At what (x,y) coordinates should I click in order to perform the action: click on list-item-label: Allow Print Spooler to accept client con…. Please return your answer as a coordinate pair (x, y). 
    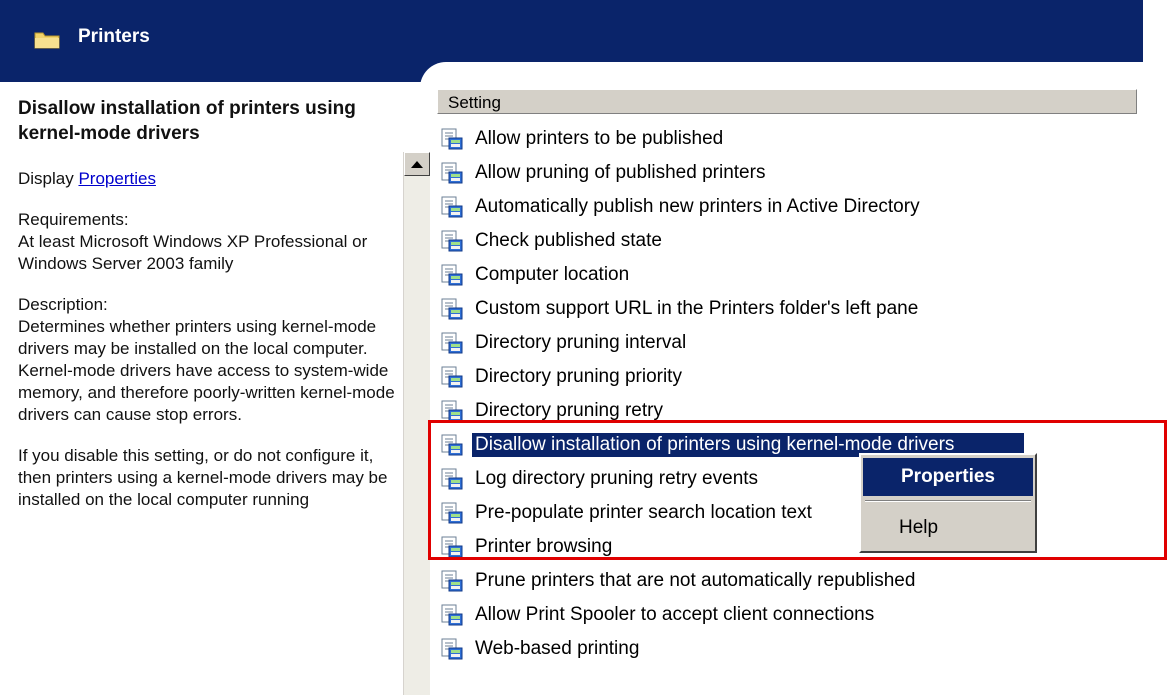
    Looking at the image, I should click on (675, 614).